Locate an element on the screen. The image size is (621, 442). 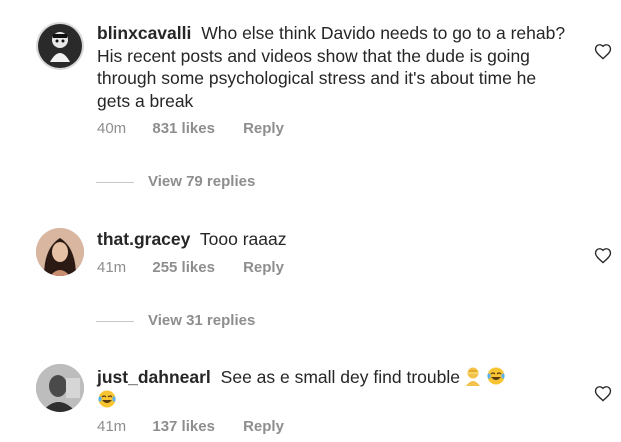
avatar-woman-photo-icon is located at coordinates (60, 252).